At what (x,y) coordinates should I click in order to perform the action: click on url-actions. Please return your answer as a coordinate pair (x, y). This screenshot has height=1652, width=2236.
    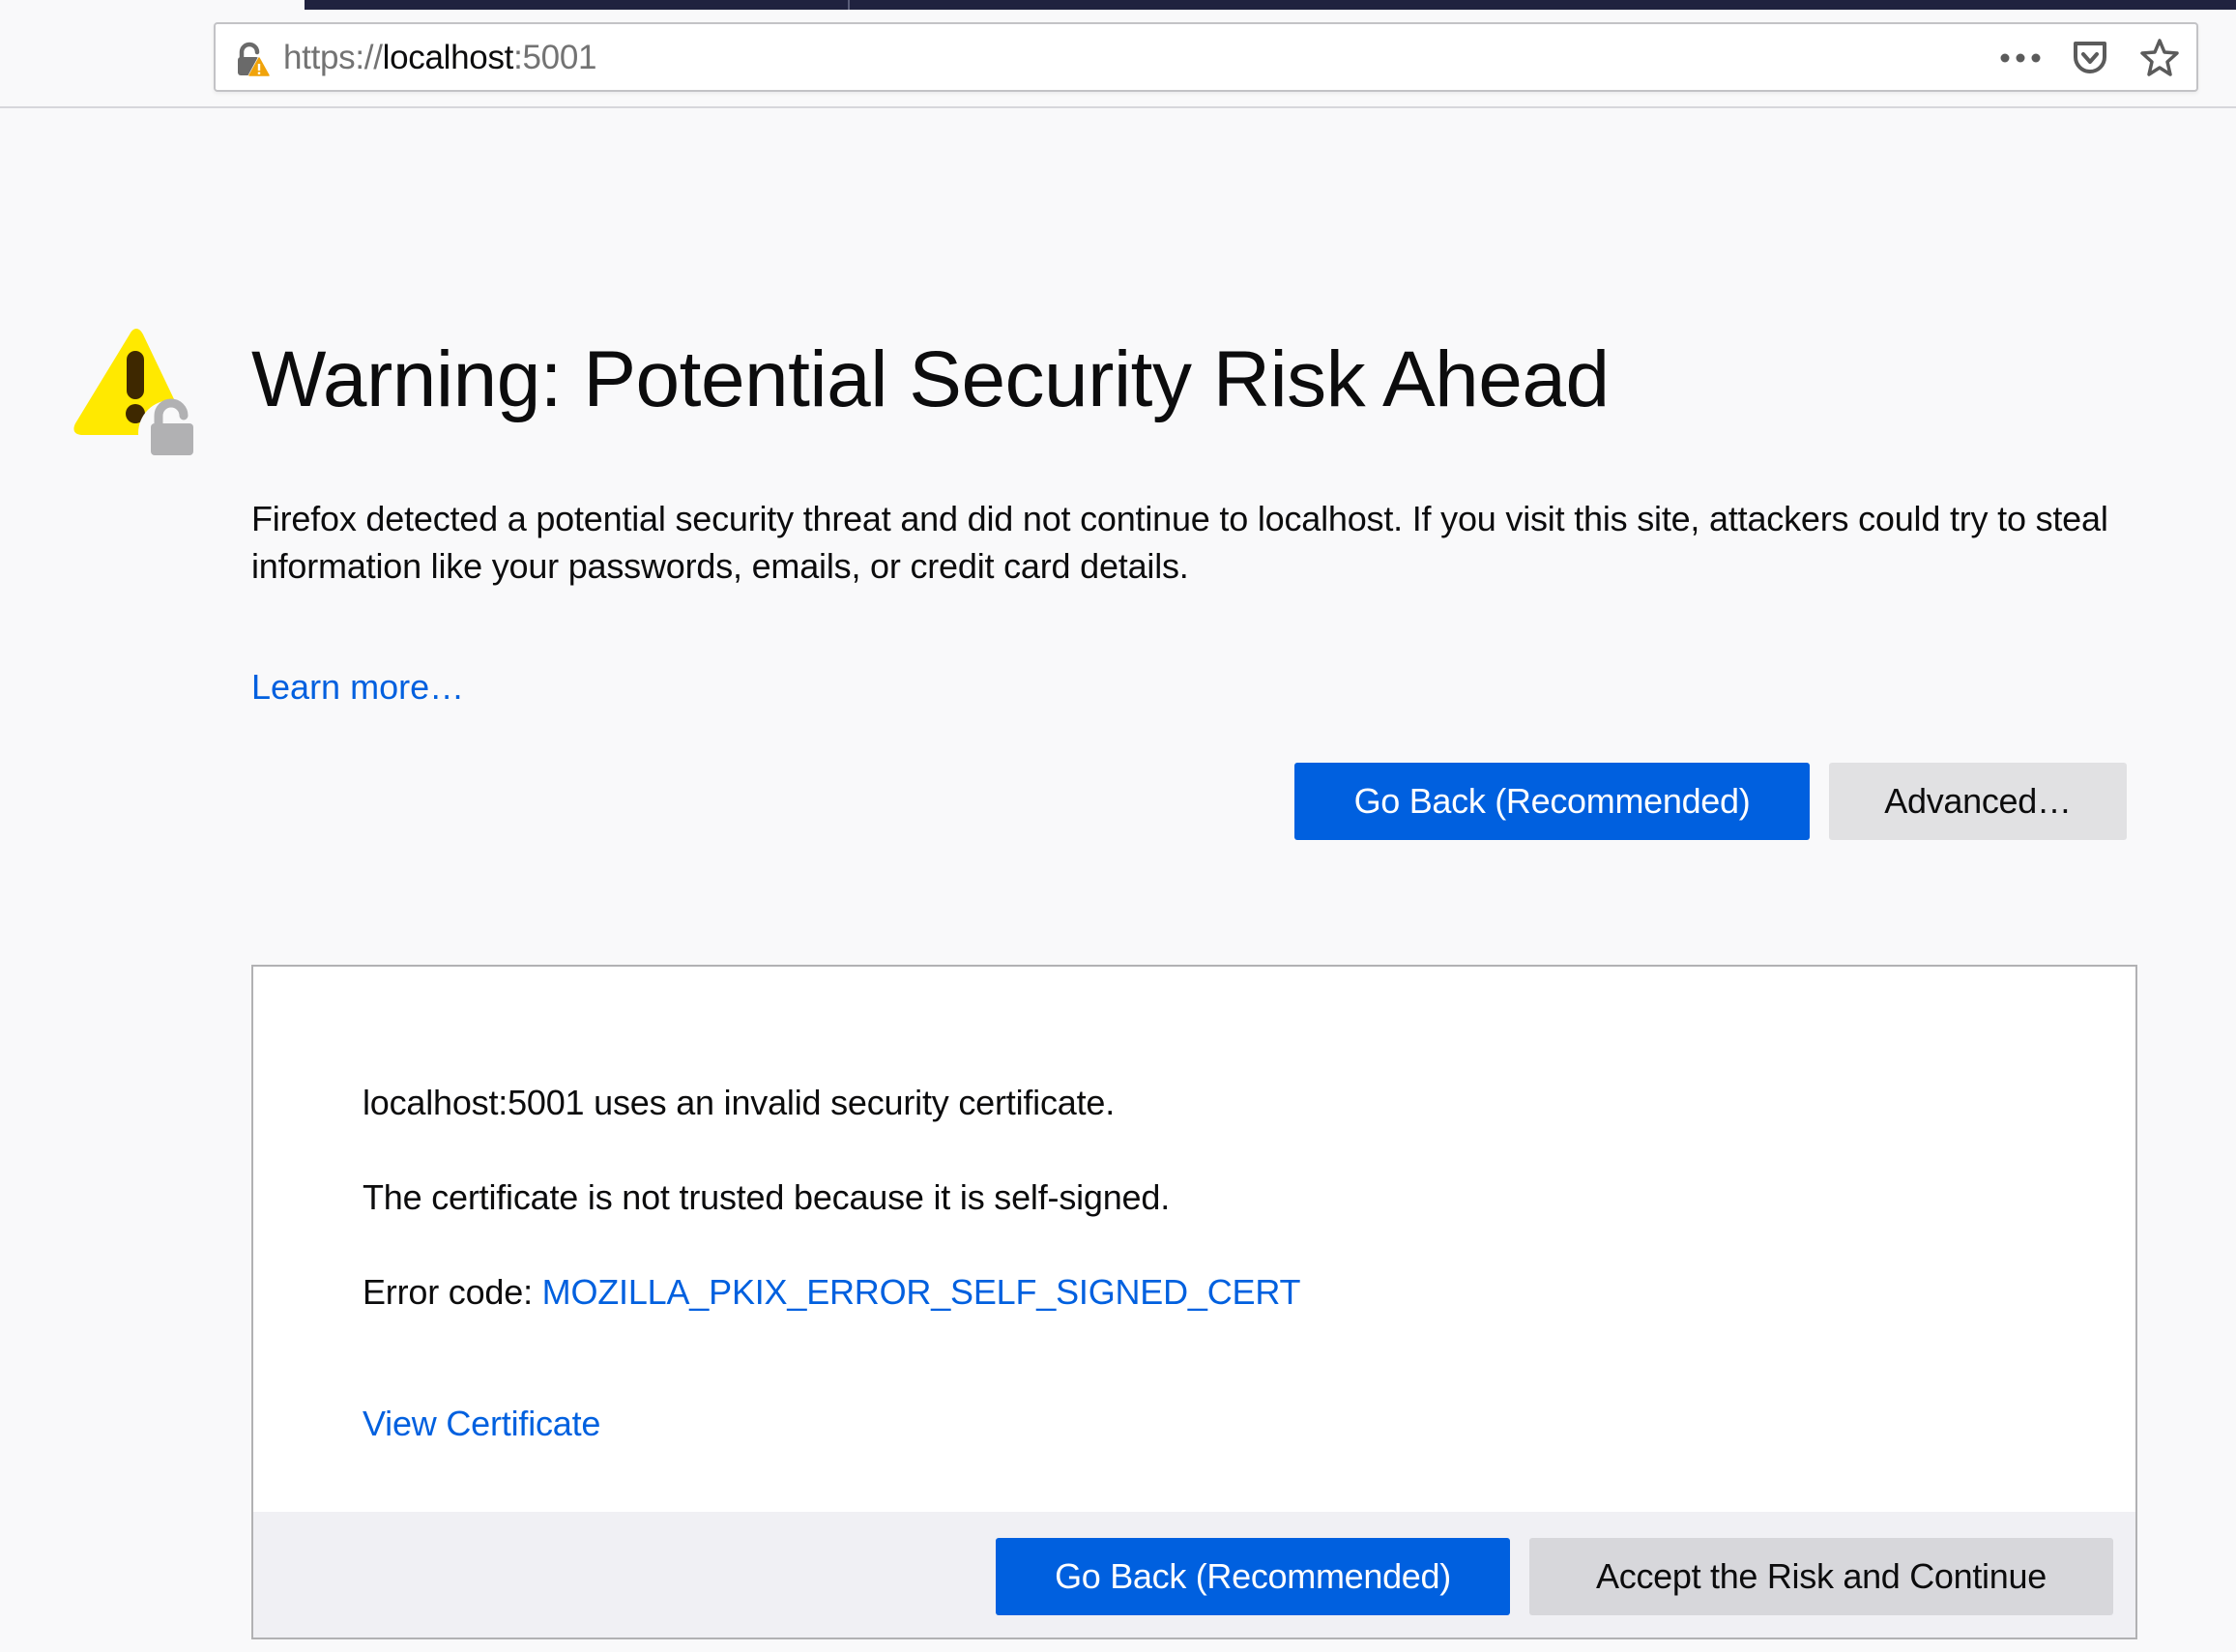
    Looking at the image, I should click on (2090, 58).